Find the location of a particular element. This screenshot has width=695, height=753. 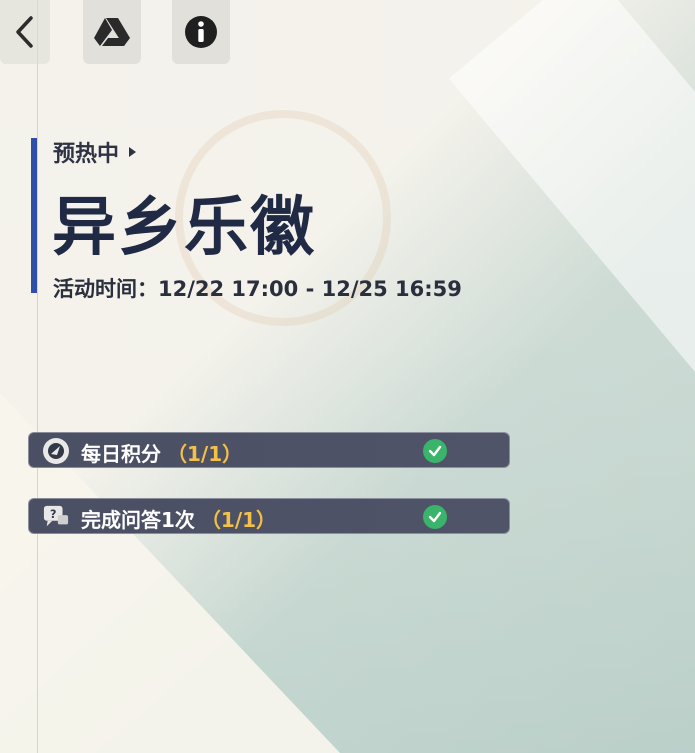

daily-points-icon is located at coordinates (56, 451).